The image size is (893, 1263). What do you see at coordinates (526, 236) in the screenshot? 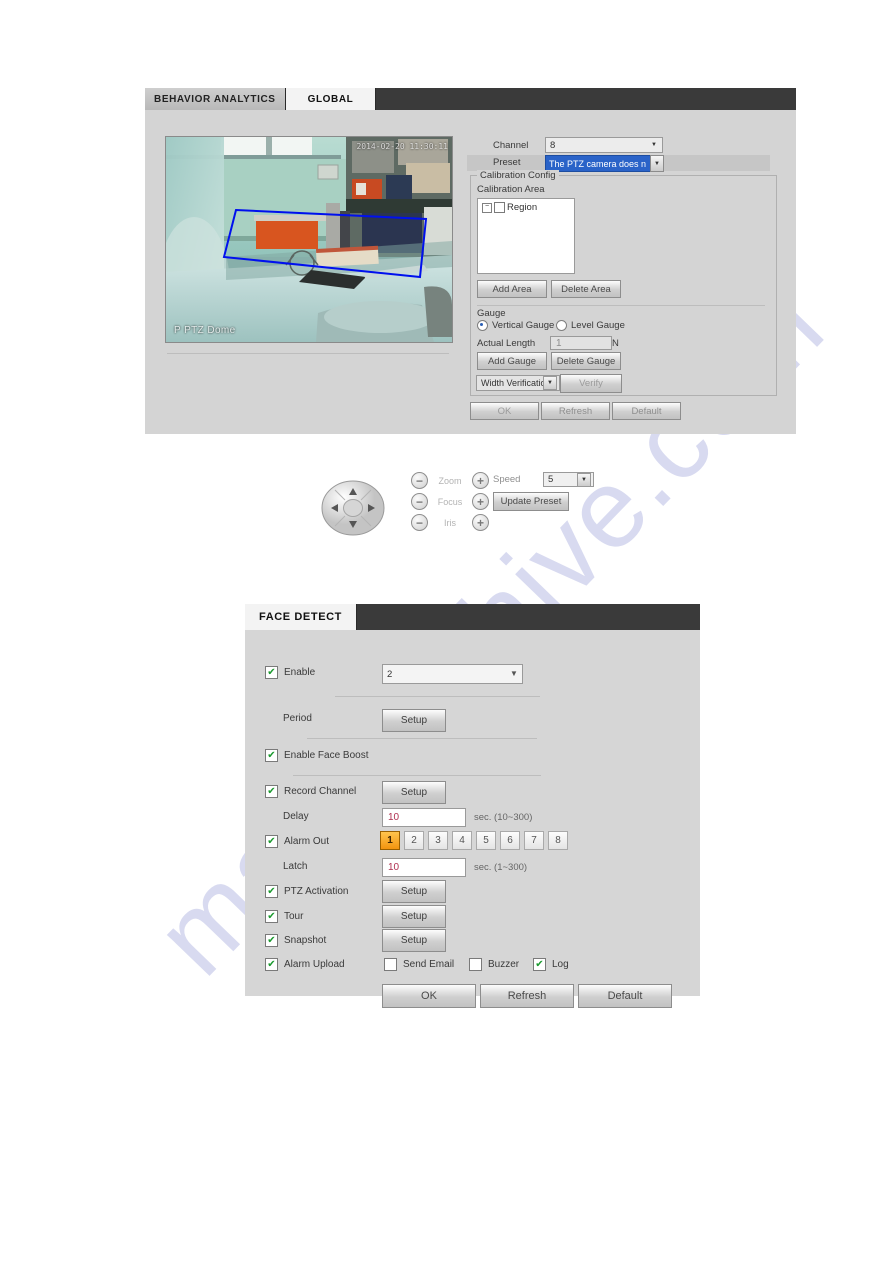
I see `calibration-area-tree: − Region` at bounding box center [526, 236].